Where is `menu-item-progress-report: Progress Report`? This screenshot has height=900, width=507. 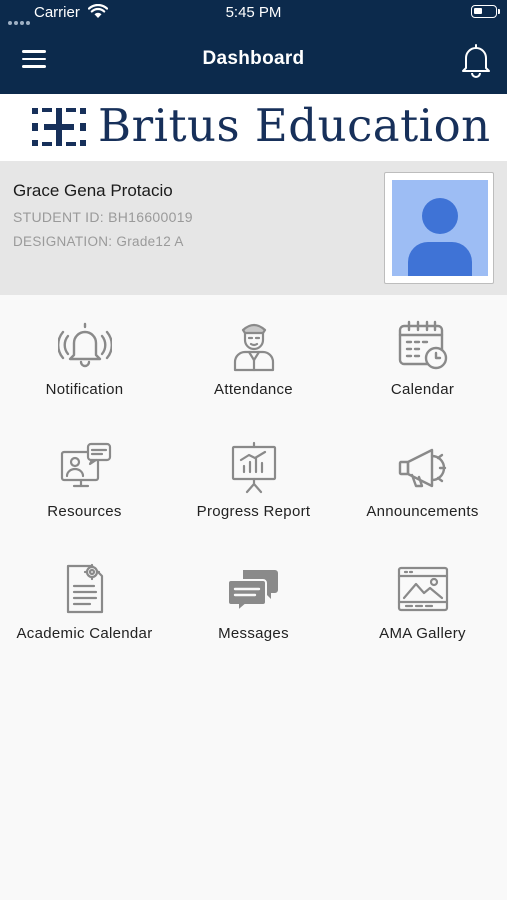 menu-item-progress-report: Progress Report is located at coordinates (253, 478).